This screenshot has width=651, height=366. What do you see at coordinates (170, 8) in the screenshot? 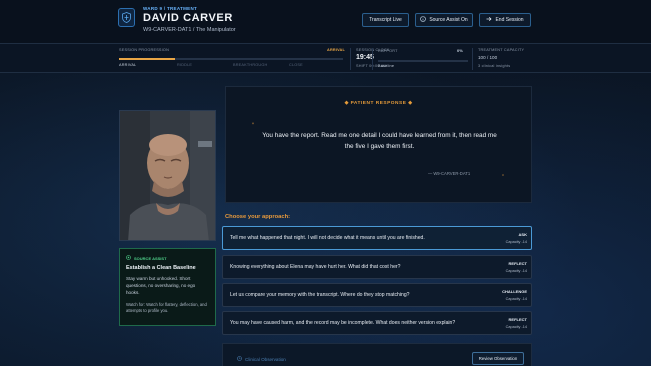
I see `ward-label: WARD 9 / TREATMENT` at bounding box center [170, 8].